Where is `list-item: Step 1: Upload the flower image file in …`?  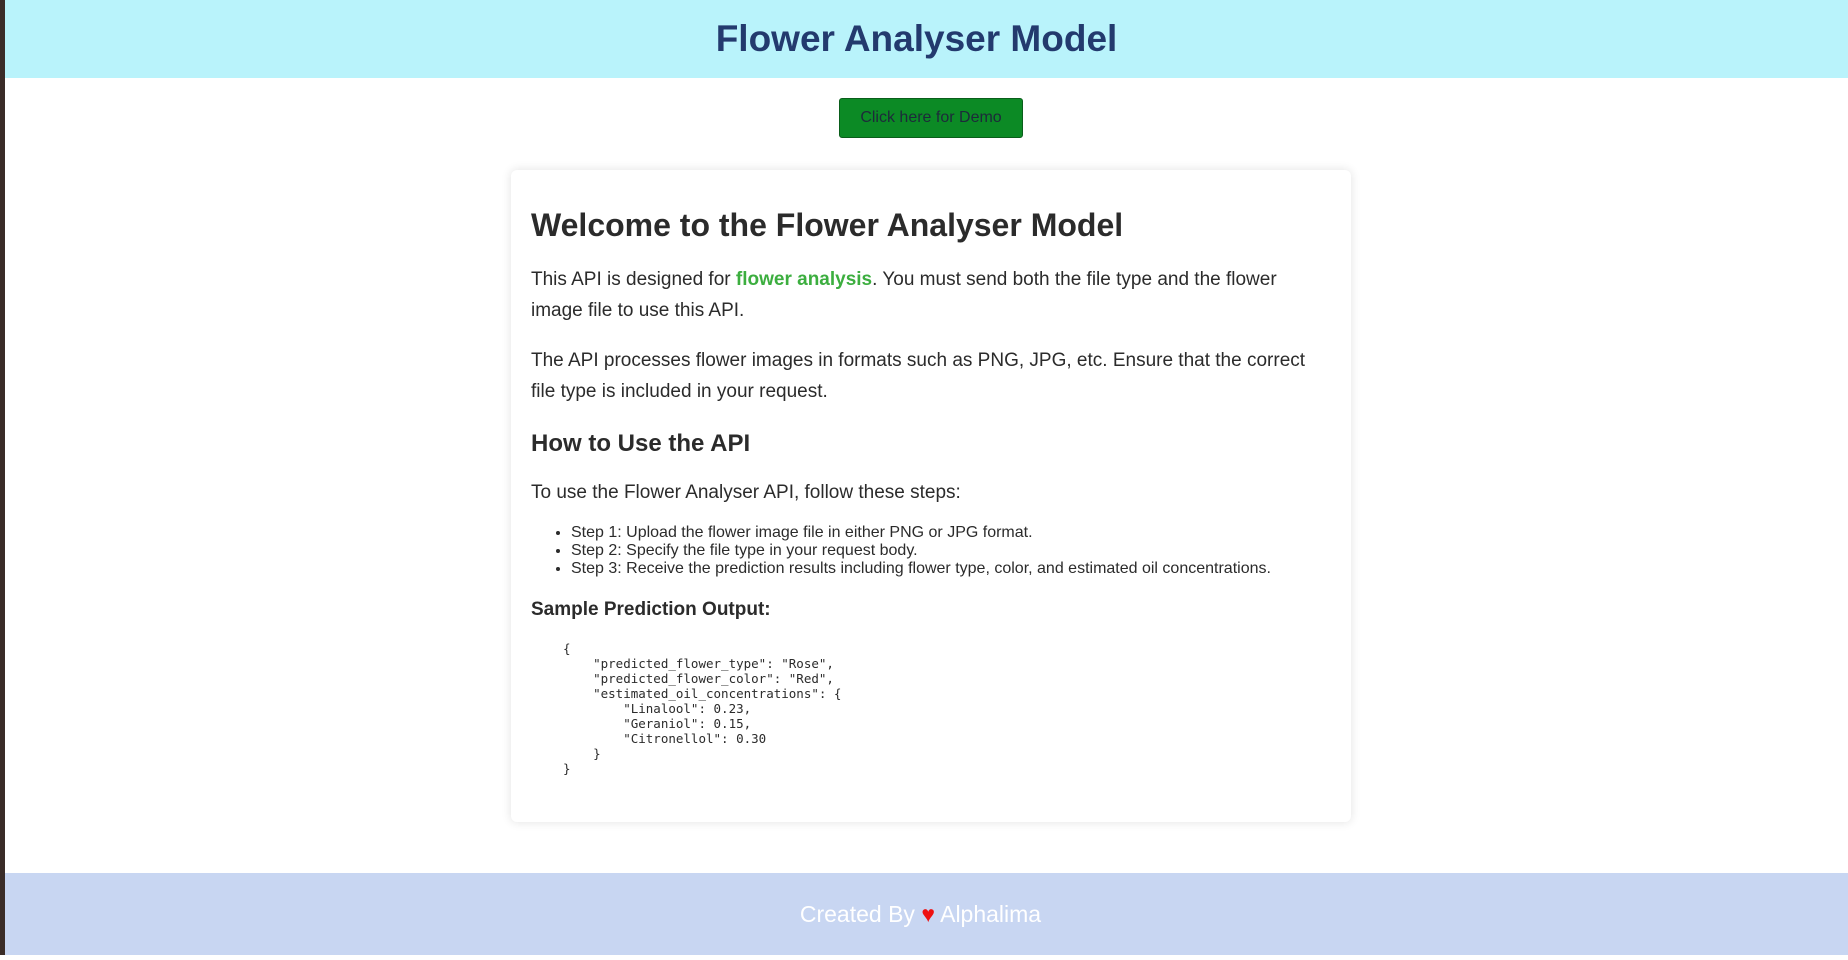 list-item: Step 1: Upload the flower image file in … is located at coordinates (951, 533).